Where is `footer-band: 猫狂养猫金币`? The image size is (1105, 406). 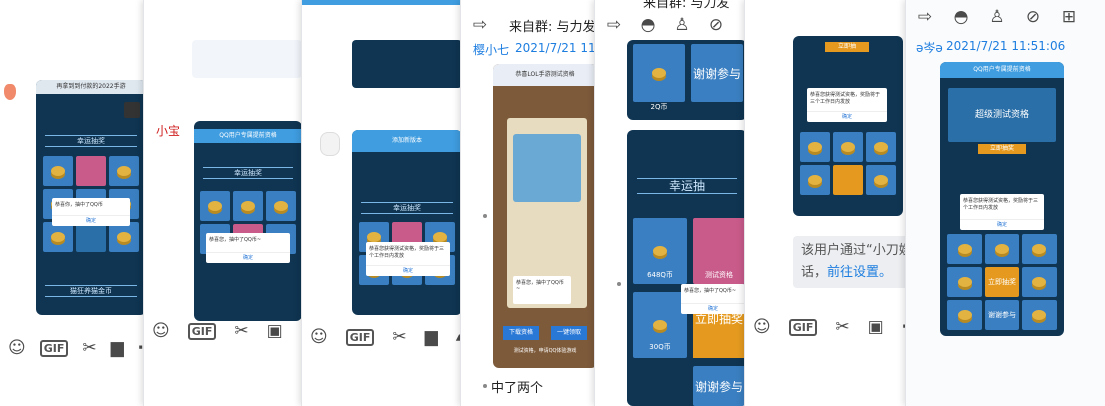
footer-band: 猫狂养猫金币 is located at coordinates (91, 291).